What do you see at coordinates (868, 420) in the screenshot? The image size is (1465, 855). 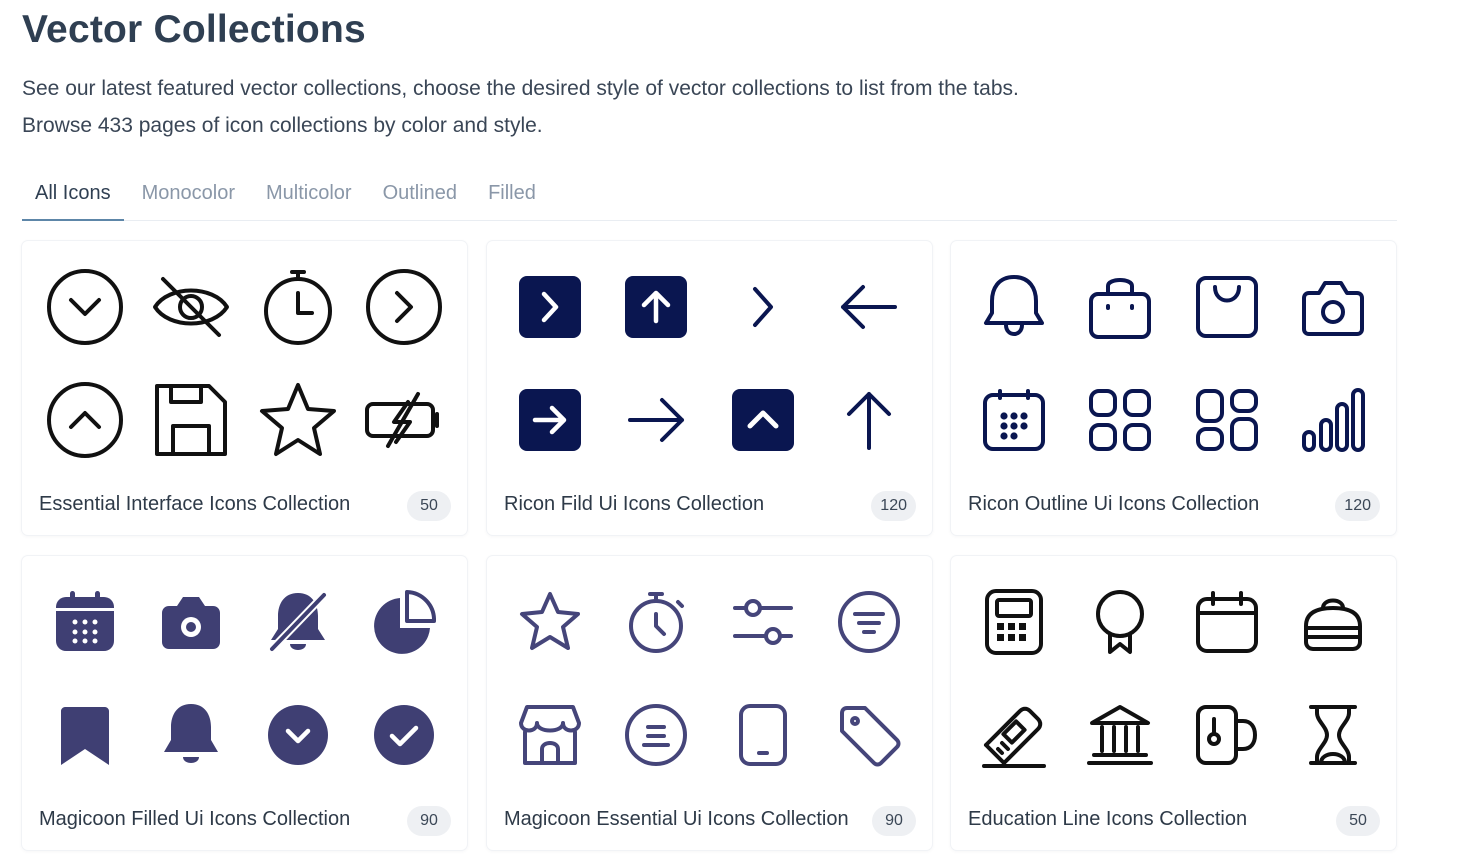 I see `arrow-up-icon` at bounding box center [868, 420].